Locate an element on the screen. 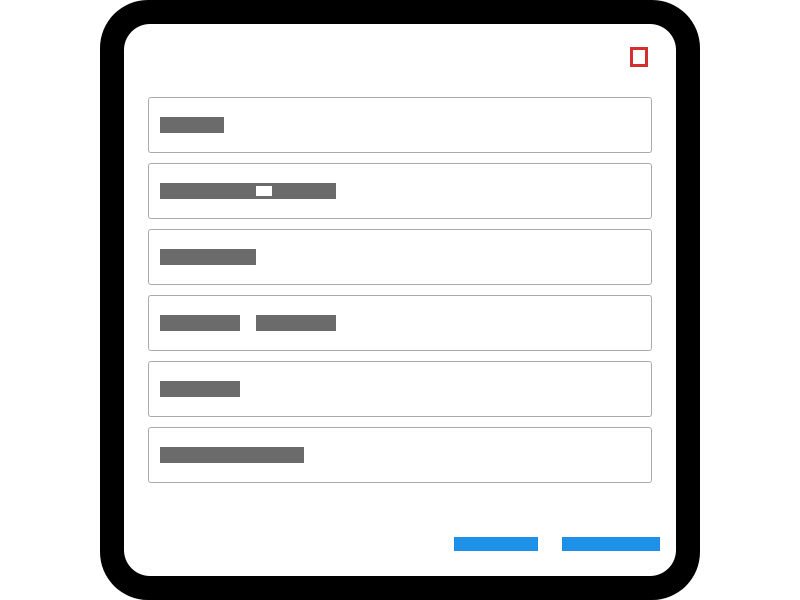 This screenshot has width=800, height=600. primary-action-button is located at coordinates (611, 544).